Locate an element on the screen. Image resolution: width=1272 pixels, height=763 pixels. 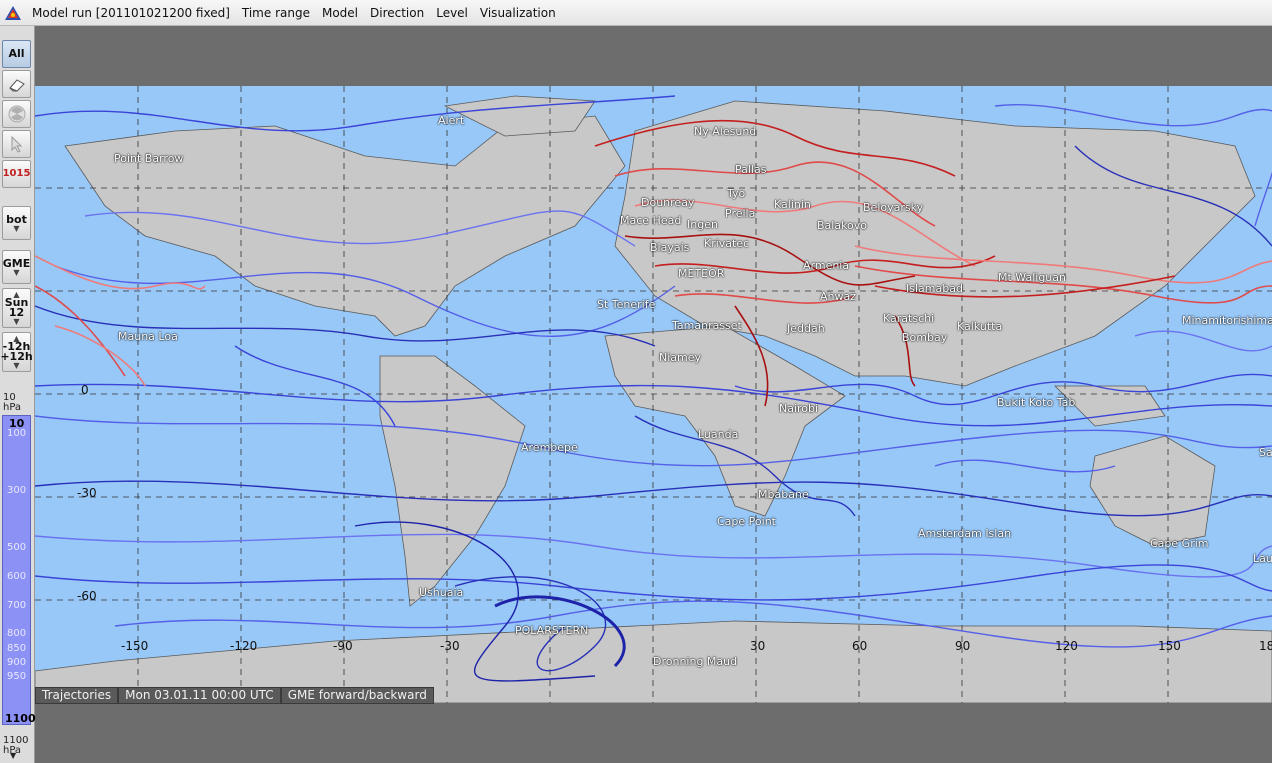
cursor-button is located at coordinates (16, 144).